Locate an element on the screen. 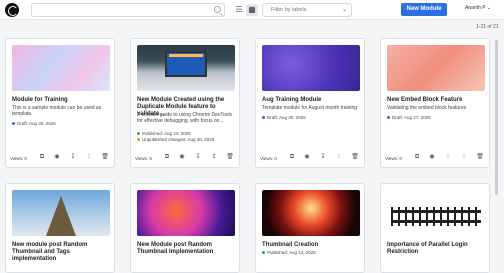 The width and height of the screenshot is (504, 273). label-filter-placeholder: Filter by labels is located at coordinates (289, 10).